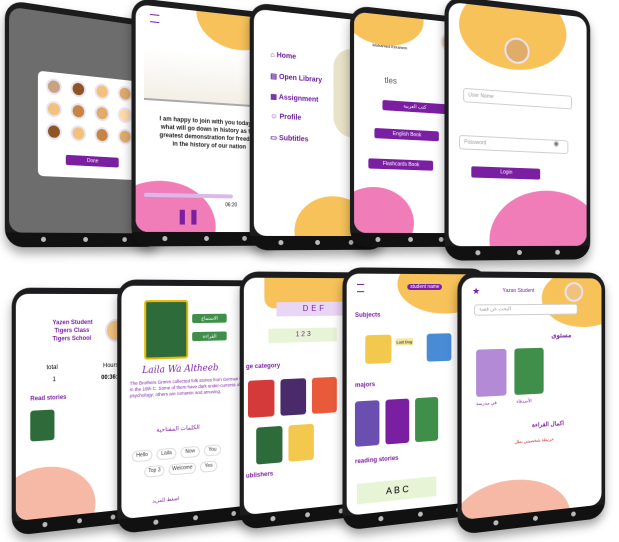  What do you see at coordinates (548, 425) in the screenshot?
I see `completion-heading: اكمال القراءة` at bounding box center [548, 425].